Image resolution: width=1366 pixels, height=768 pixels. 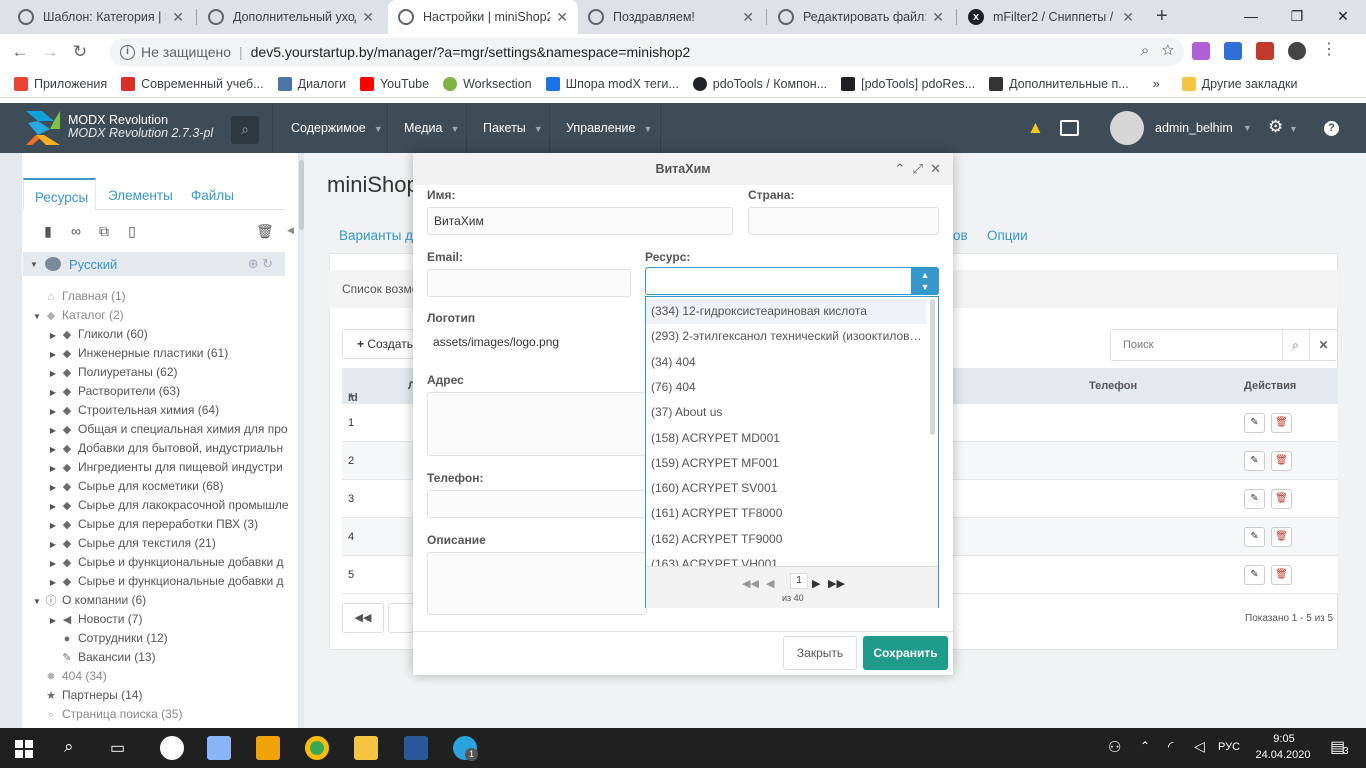 What do you see at coordinates (394, 83) in the screenshot?
I see `bookmark-4: YouTube` at bounding box center [394, 83].